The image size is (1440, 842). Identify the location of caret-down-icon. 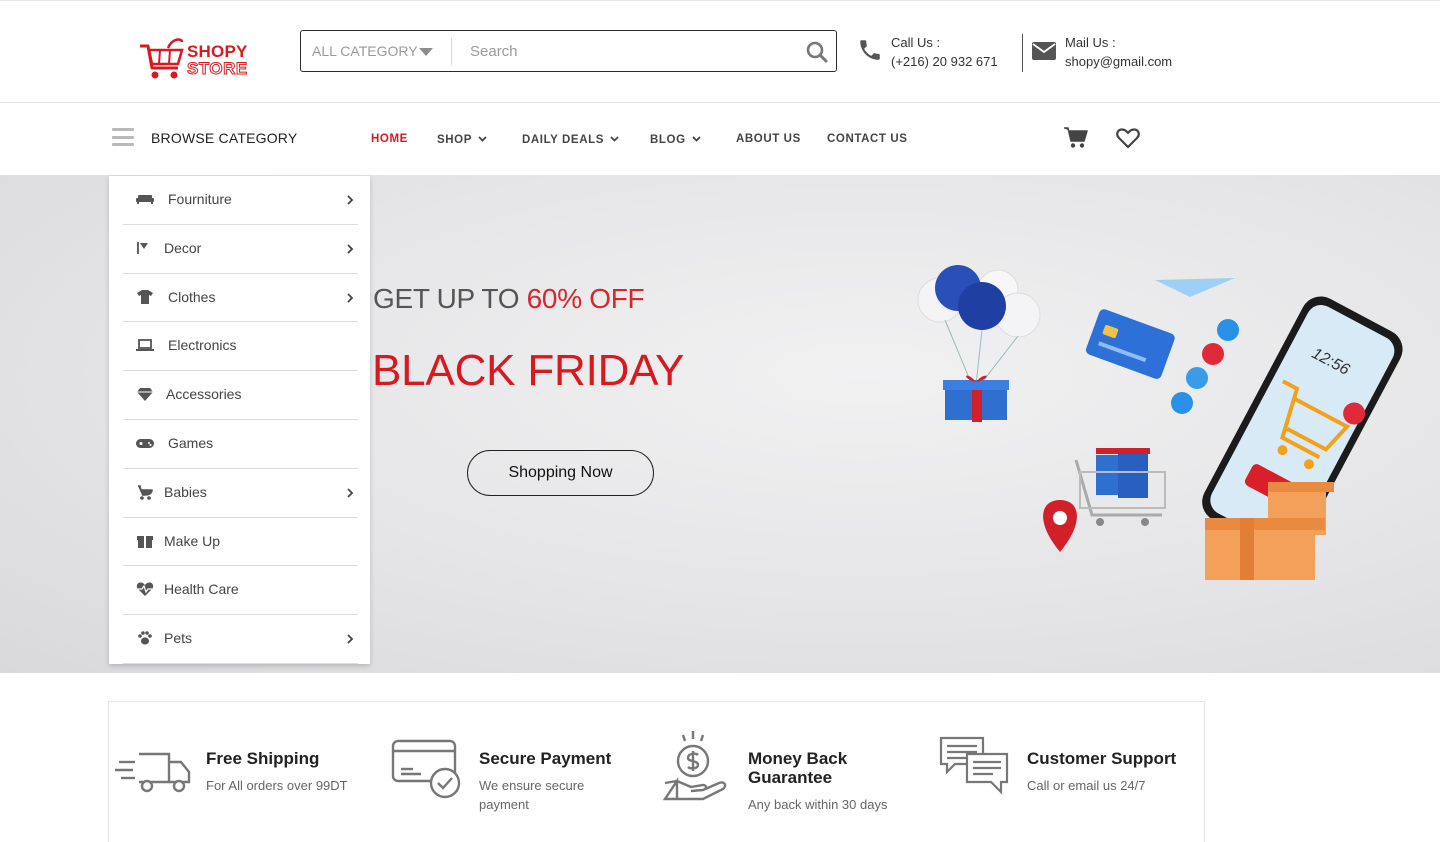
(426, 52).